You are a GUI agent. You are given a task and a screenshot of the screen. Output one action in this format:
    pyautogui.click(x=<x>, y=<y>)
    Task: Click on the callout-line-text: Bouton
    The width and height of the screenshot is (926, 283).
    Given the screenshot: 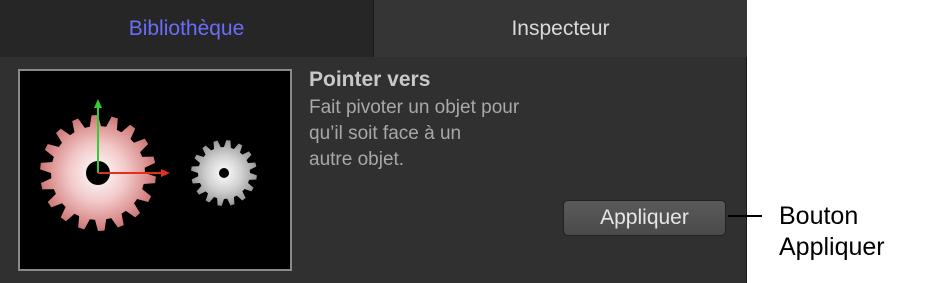 What is the action you would take?
    pyautogui.click(x=819, y=216)
    